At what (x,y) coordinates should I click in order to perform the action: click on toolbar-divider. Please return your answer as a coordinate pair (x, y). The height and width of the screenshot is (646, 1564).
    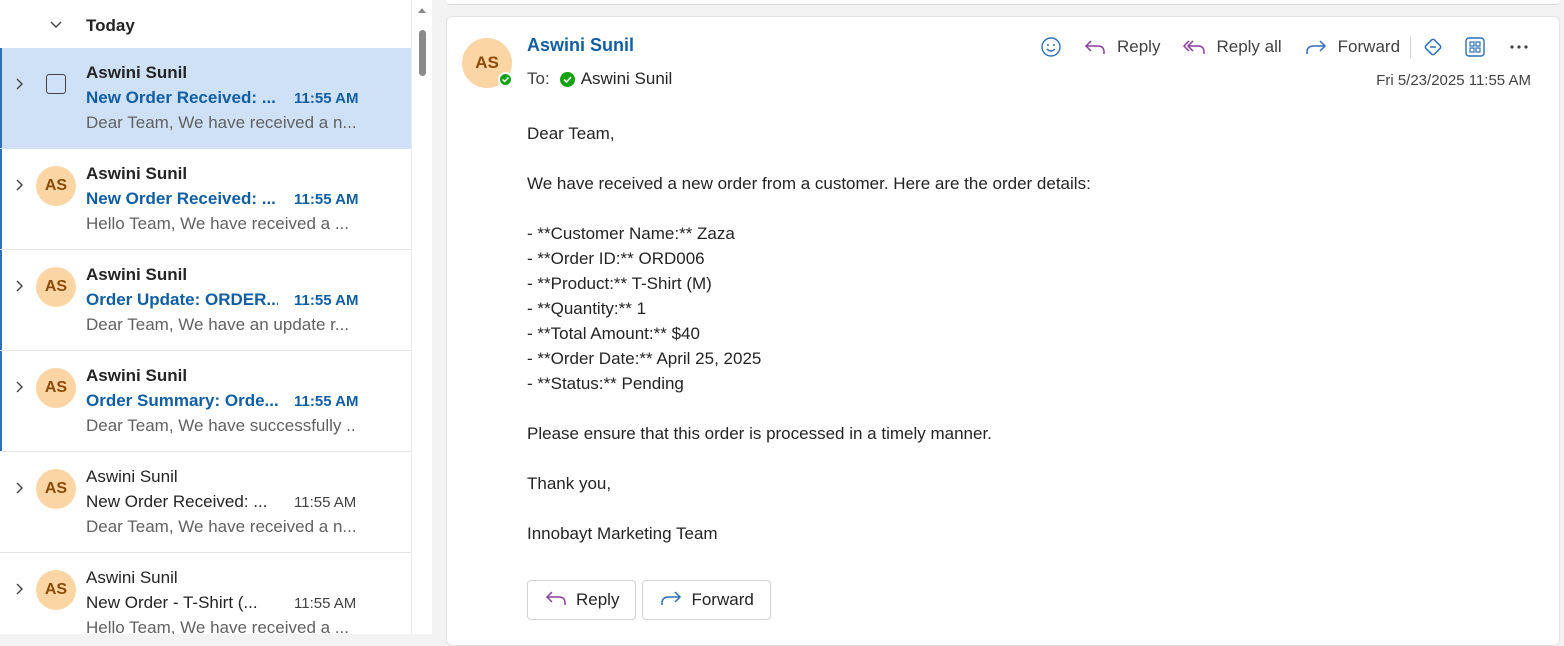
    Looking at the image, I should click on (1411, 47).